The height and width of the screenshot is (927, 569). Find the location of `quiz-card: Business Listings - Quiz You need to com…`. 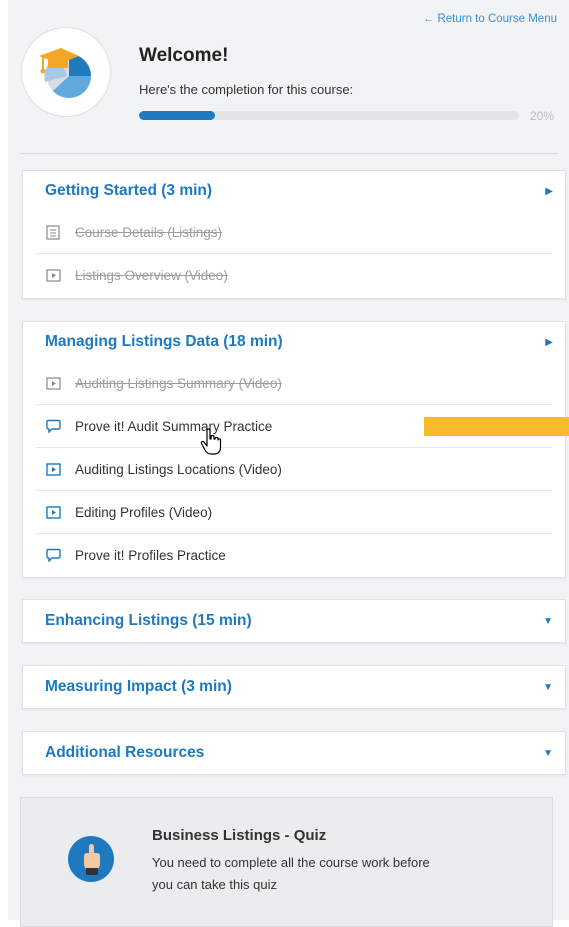

quiz-card: Business Listings - Quiz You need to com… is located at coordinates (286, 862).